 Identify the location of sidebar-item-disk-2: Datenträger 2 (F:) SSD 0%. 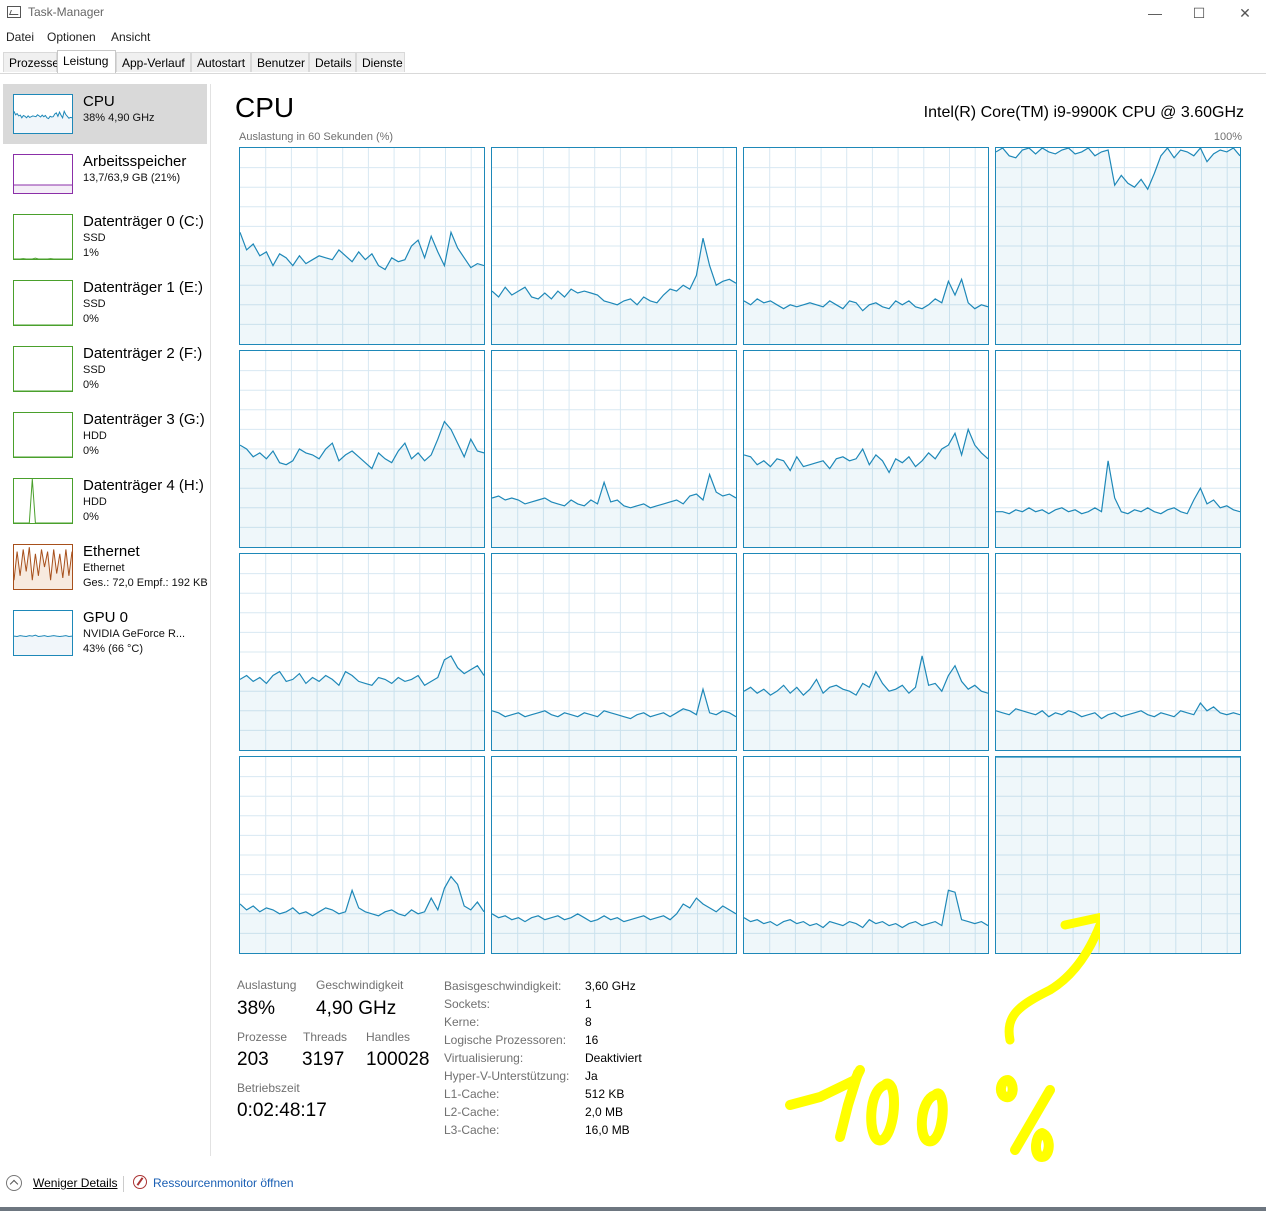
(105, 369).